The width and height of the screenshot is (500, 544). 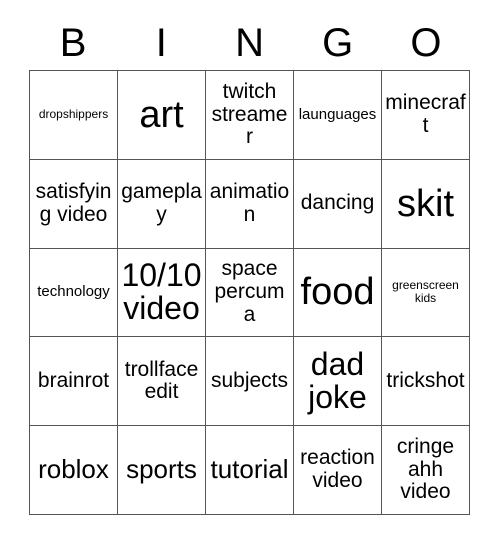 I want to click on bingo-cell-r5c1: roblox, so click(x=74, y=470).